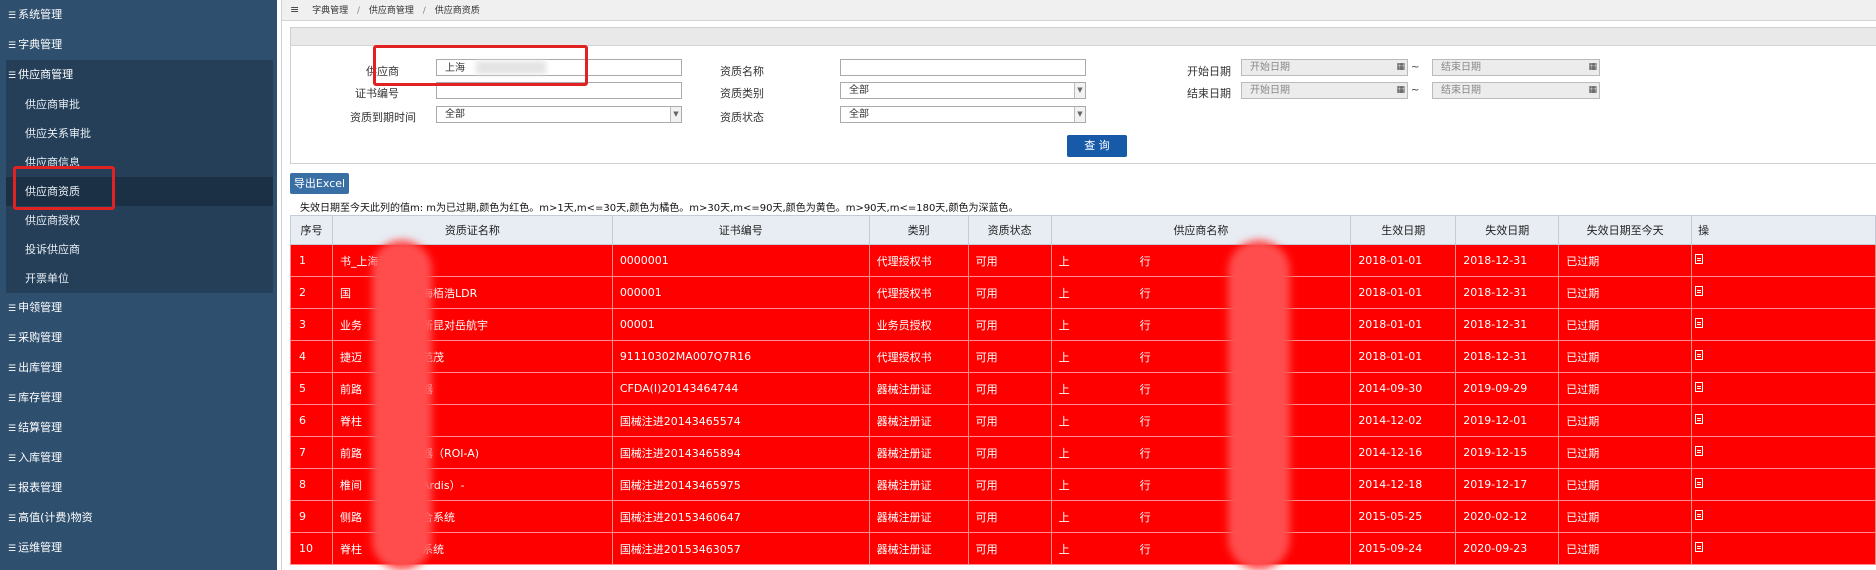 This screenshot has height=570, width=1876. I want to click on col-header-start: 生效日期, so click(1403, 230).